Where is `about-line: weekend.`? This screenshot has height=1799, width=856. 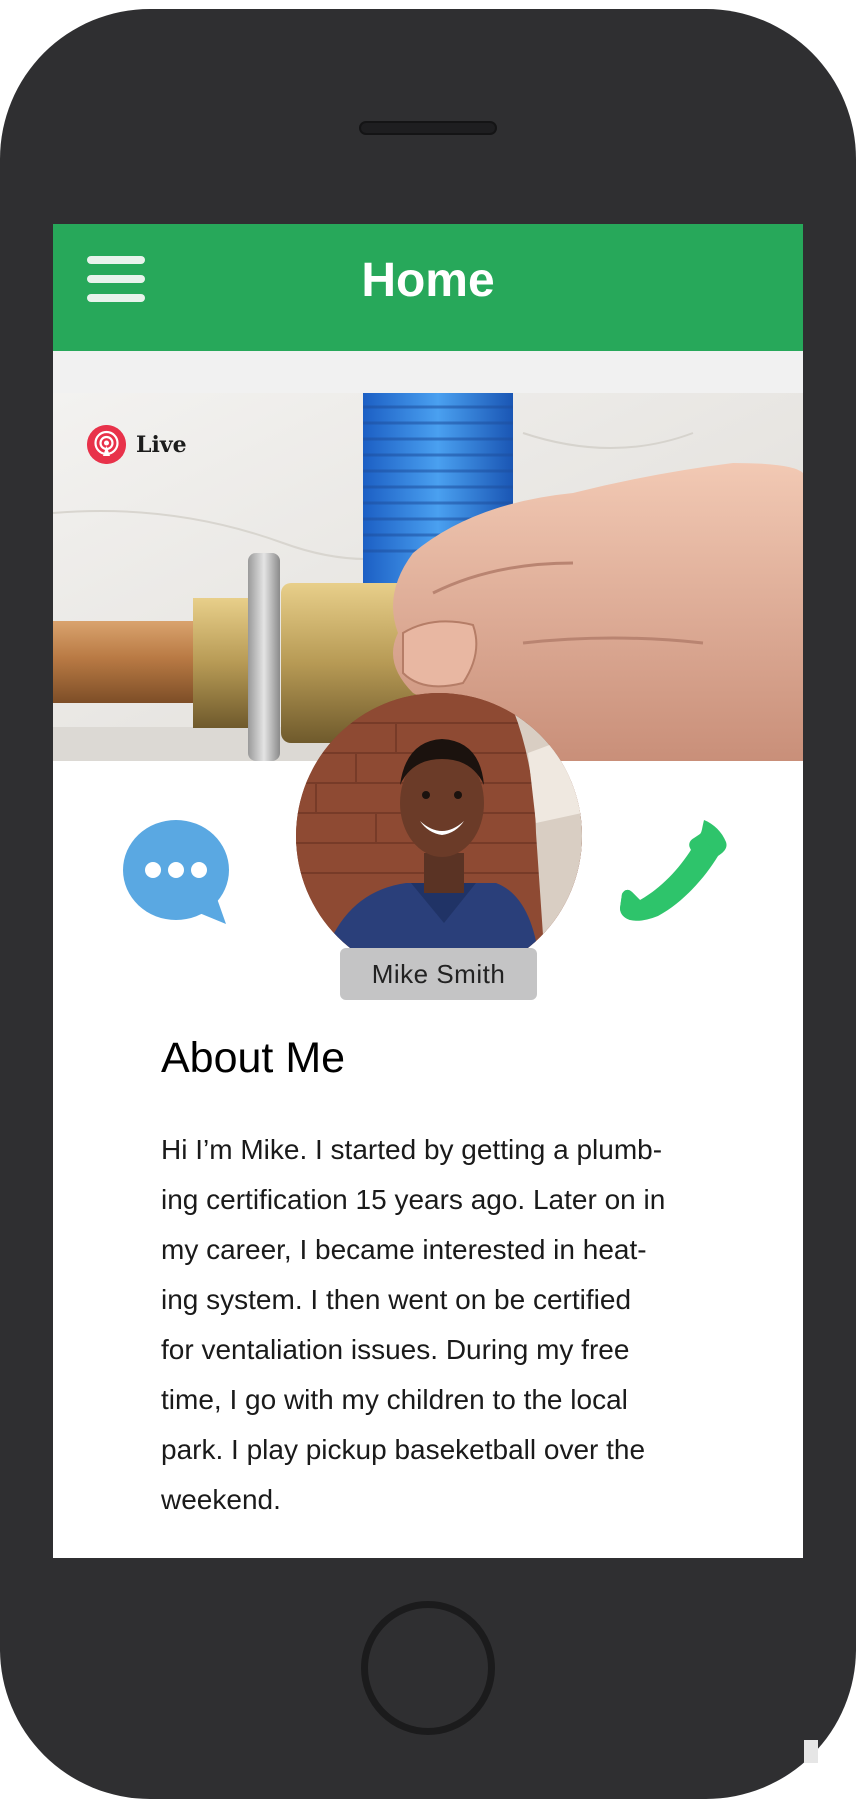
about-line: weekend. is located at coordinates (221, 1499).